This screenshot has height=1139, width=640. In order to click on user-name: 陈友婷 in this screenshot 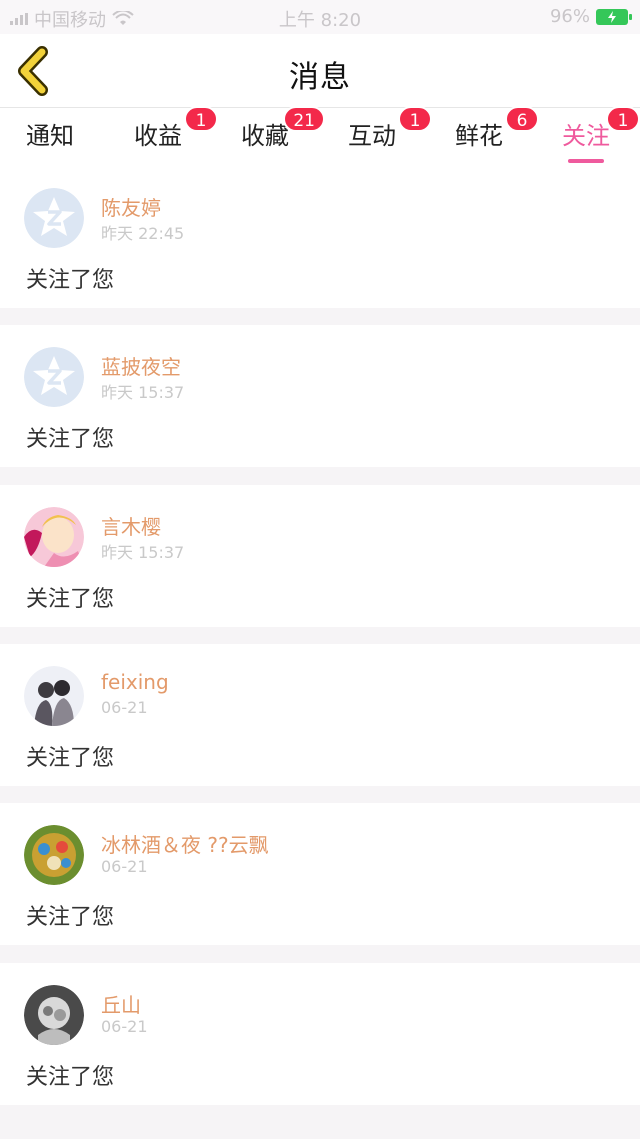, I will do `click(131, 206)`.